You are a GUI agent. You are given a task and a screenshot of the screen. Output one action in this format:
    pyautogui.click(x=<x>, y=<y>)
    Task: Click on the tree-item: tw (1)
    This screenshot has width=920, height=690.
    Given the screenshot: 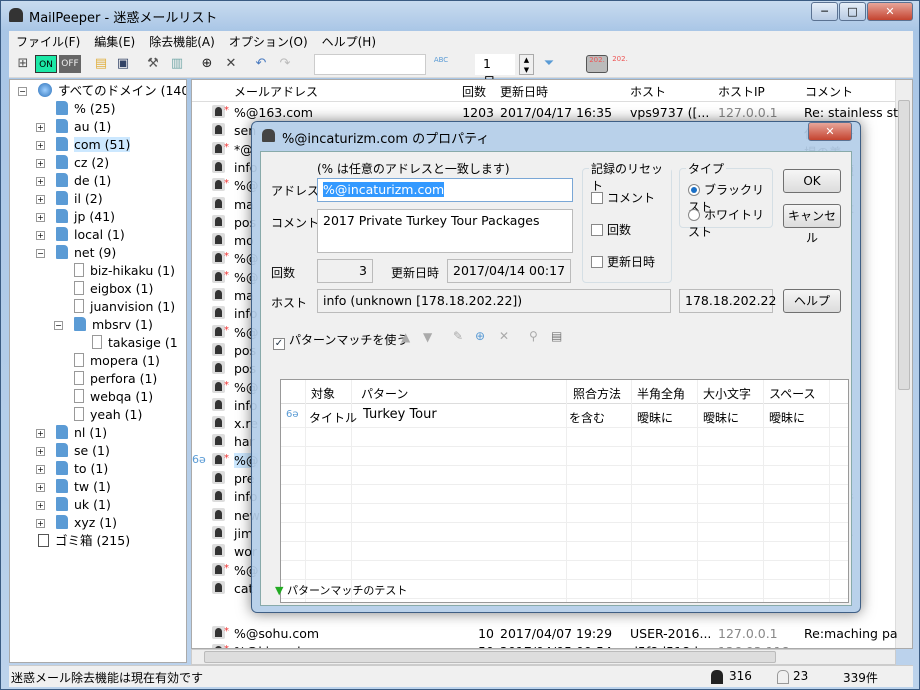 What is the action you would take?
    pyautogui.click(x=83, y=487)
    